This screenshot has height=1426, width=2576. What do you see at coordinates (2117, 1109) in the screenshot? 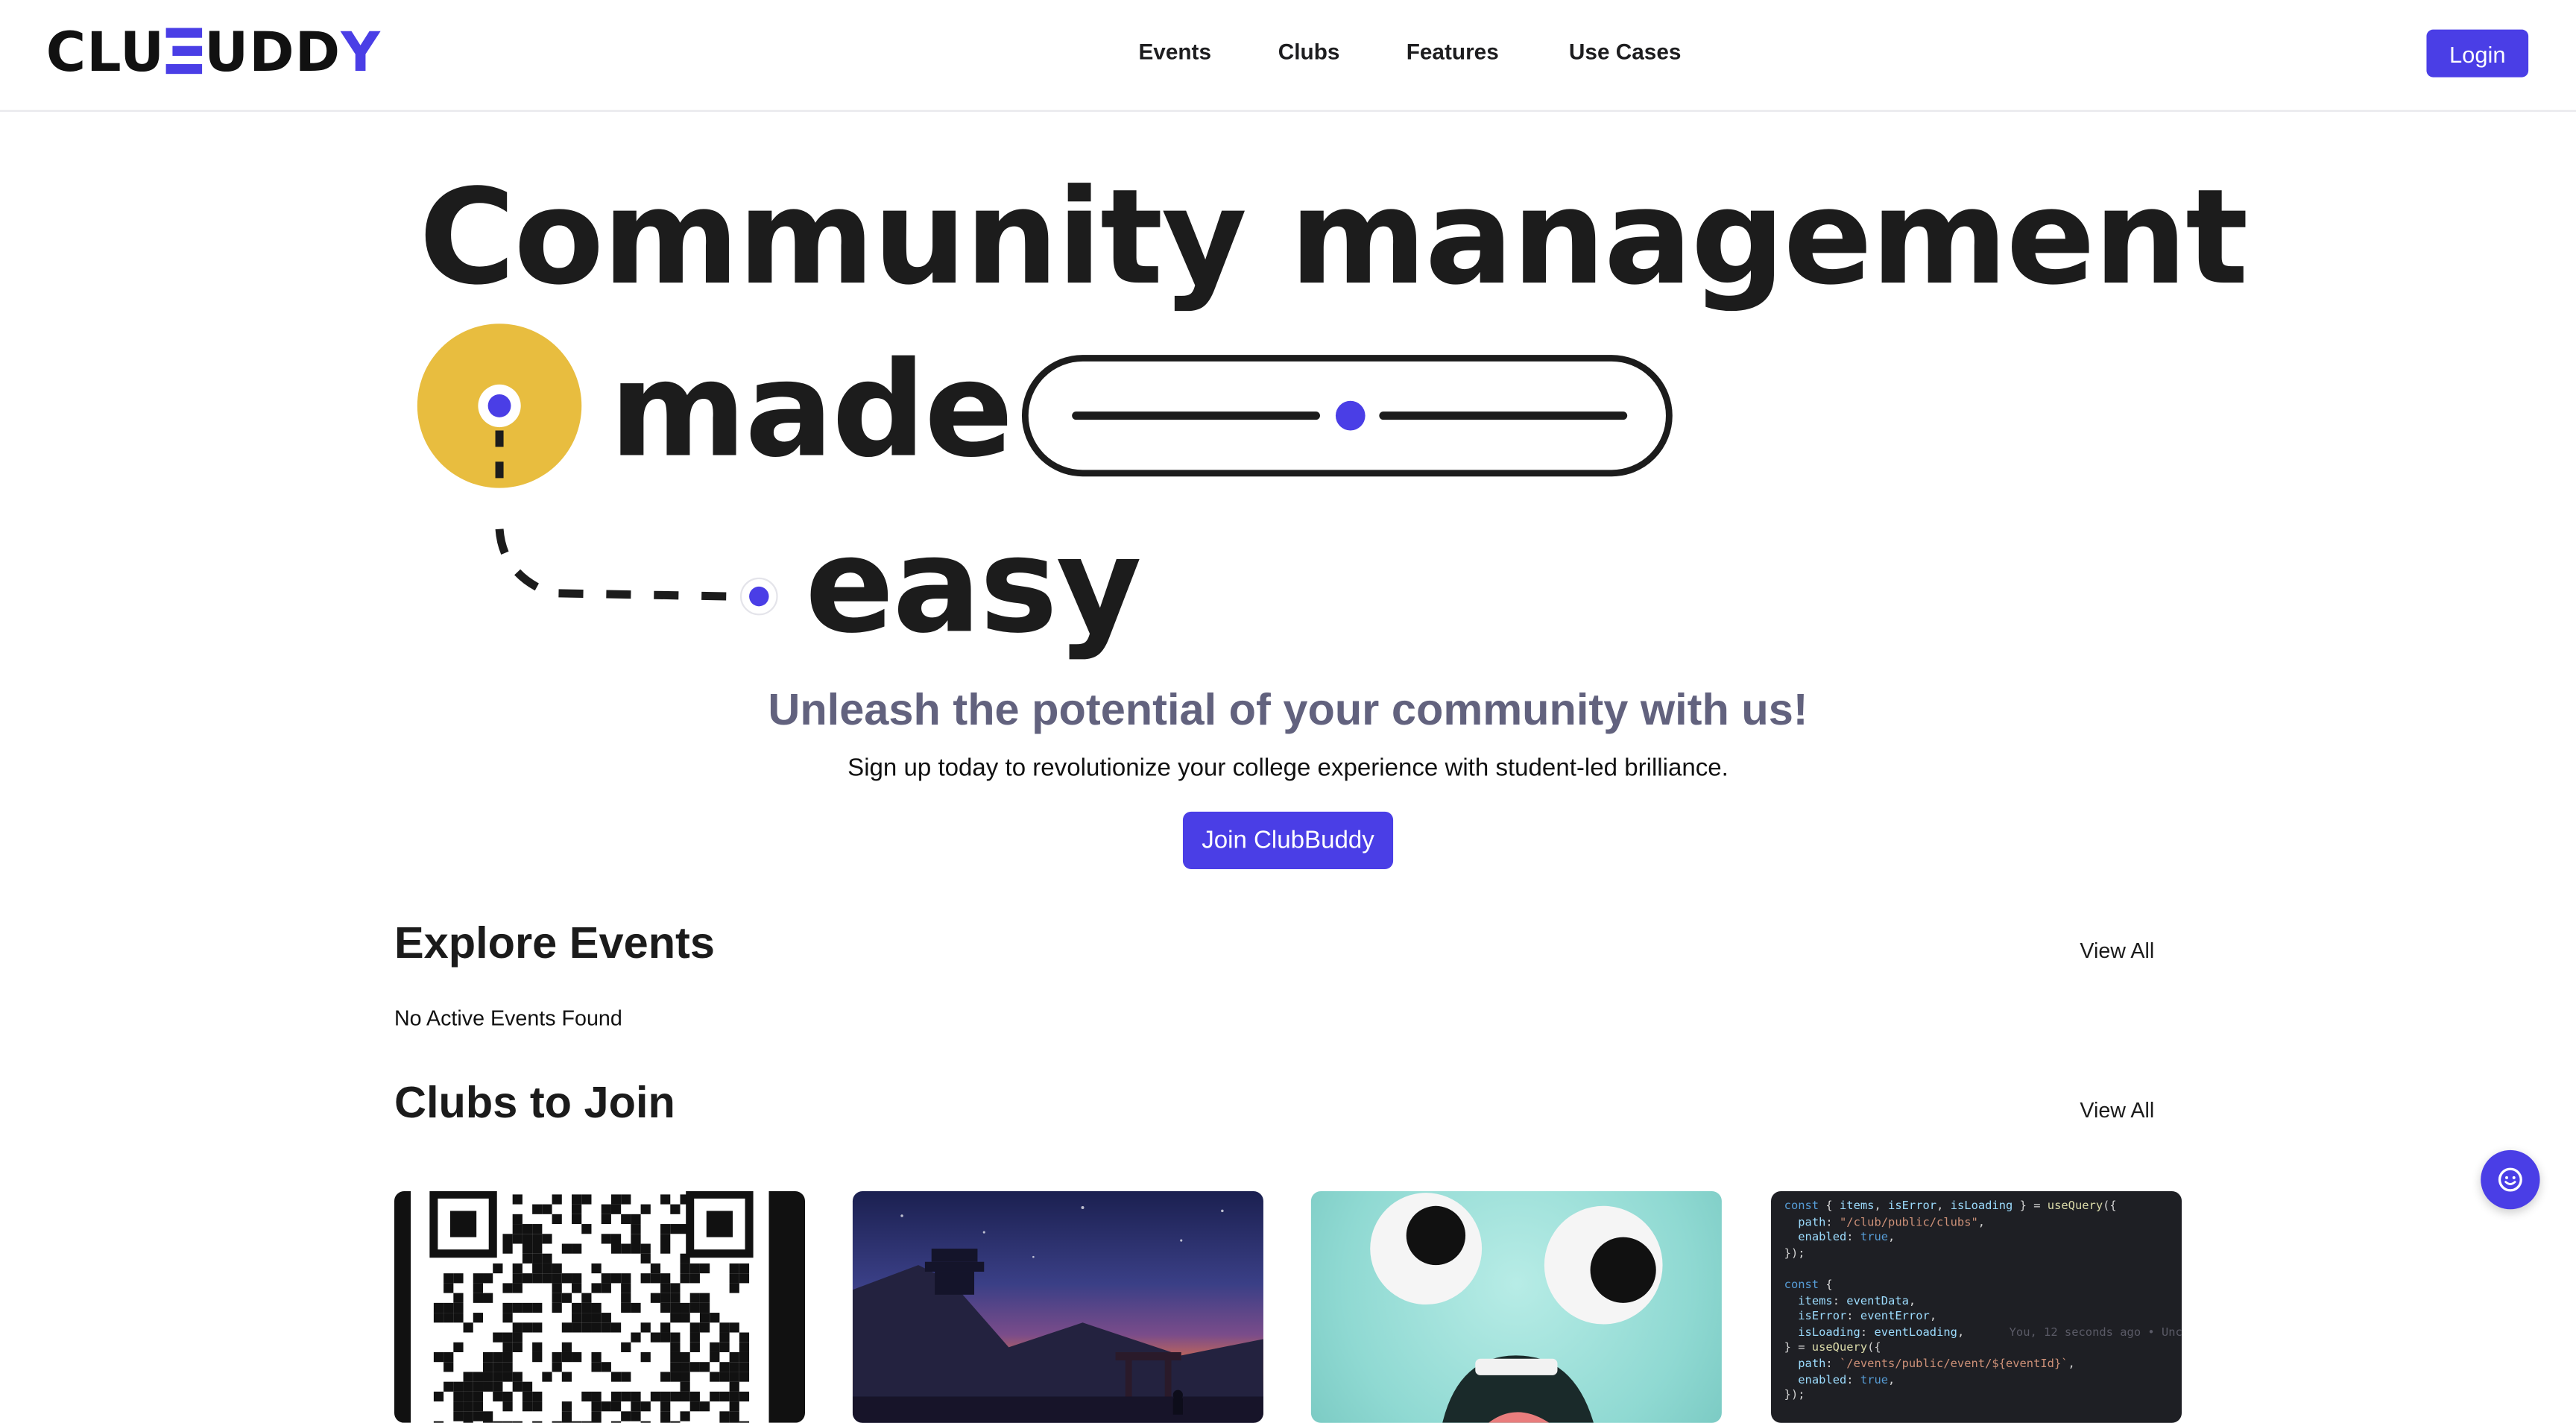
I see `clubs-view-all-link: View All` at bounding box center [2117, 1109].